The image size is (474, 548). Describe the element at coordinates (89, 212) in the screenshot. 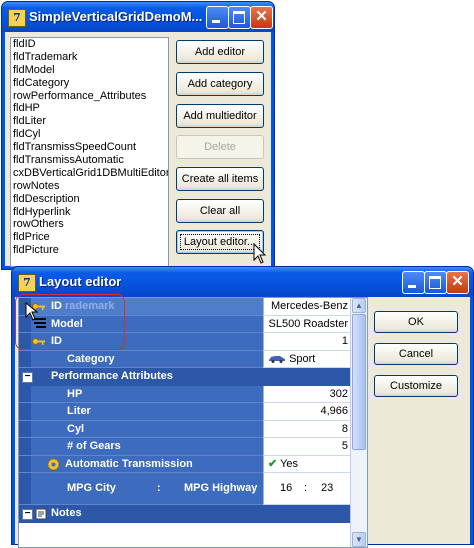

I see `list-item: fldHyperlink` at that location.